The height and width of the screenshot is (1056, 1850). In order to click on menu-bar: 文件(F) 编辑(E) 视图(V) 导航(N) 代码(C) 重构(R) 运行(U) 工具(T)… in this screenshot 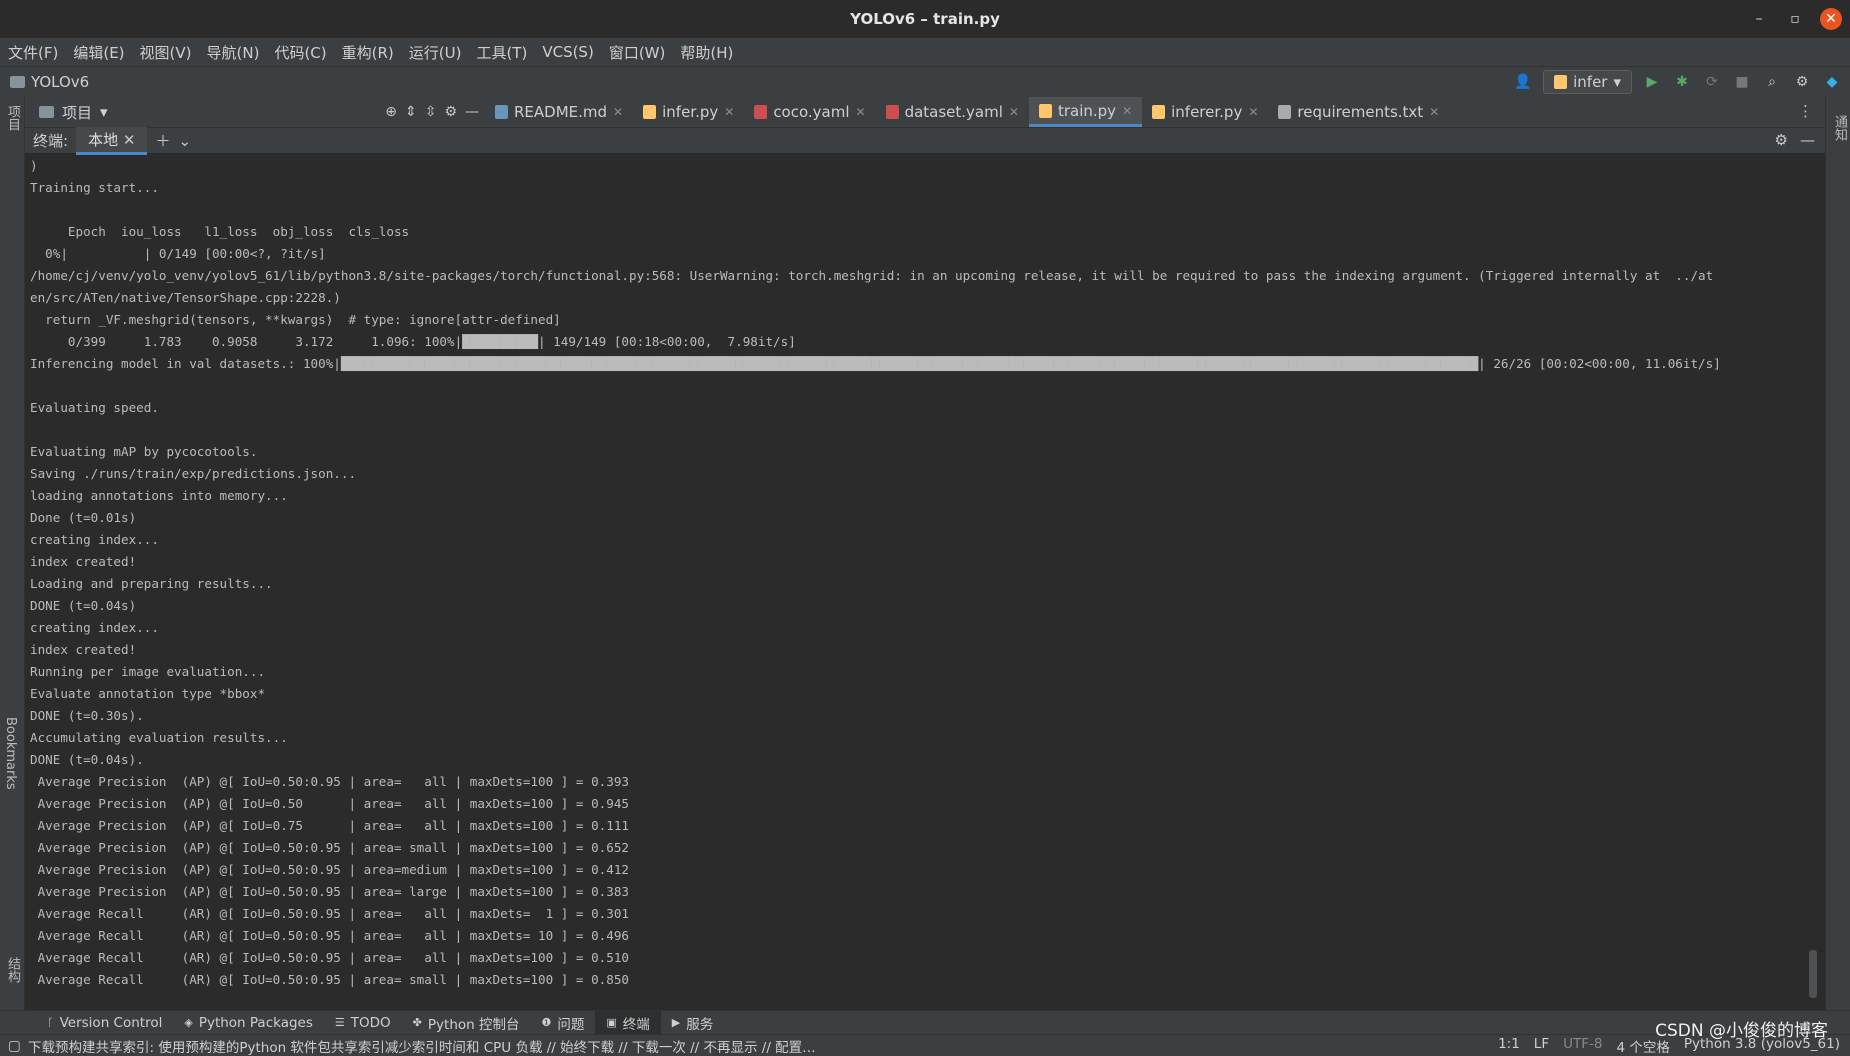, I will do `click(925, 52)`.